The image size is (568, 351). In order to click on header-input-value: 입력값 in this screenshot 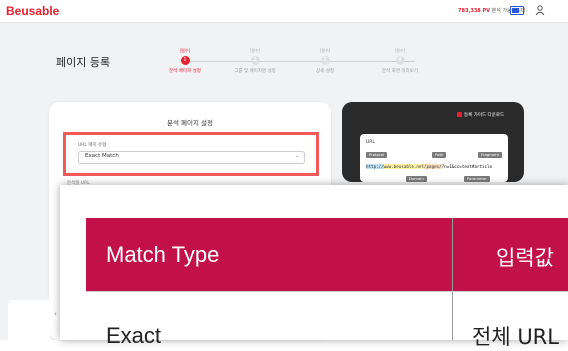, I will do `click(525, 258)`.